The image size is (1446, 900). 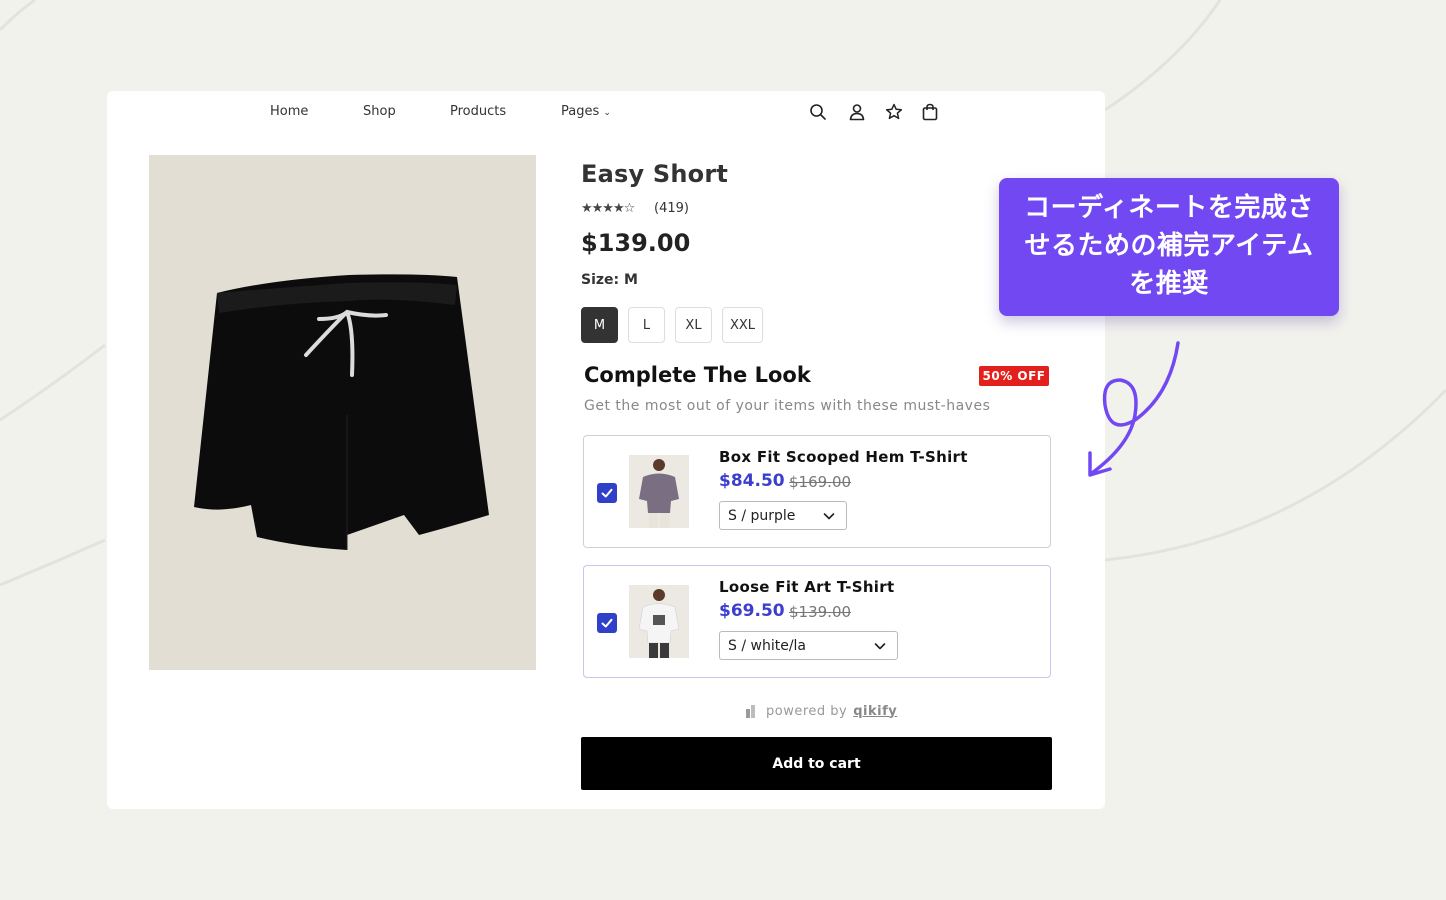 I want to click on variant-select: S / purple, so click(x=783, y=515).